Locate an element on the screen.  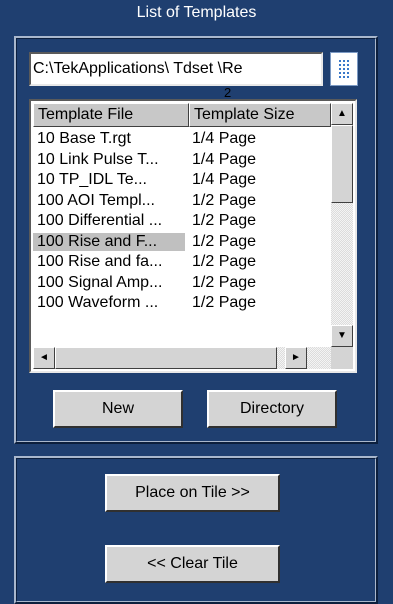
column-header-template-file: Template File is located at coordinates (111, 115).